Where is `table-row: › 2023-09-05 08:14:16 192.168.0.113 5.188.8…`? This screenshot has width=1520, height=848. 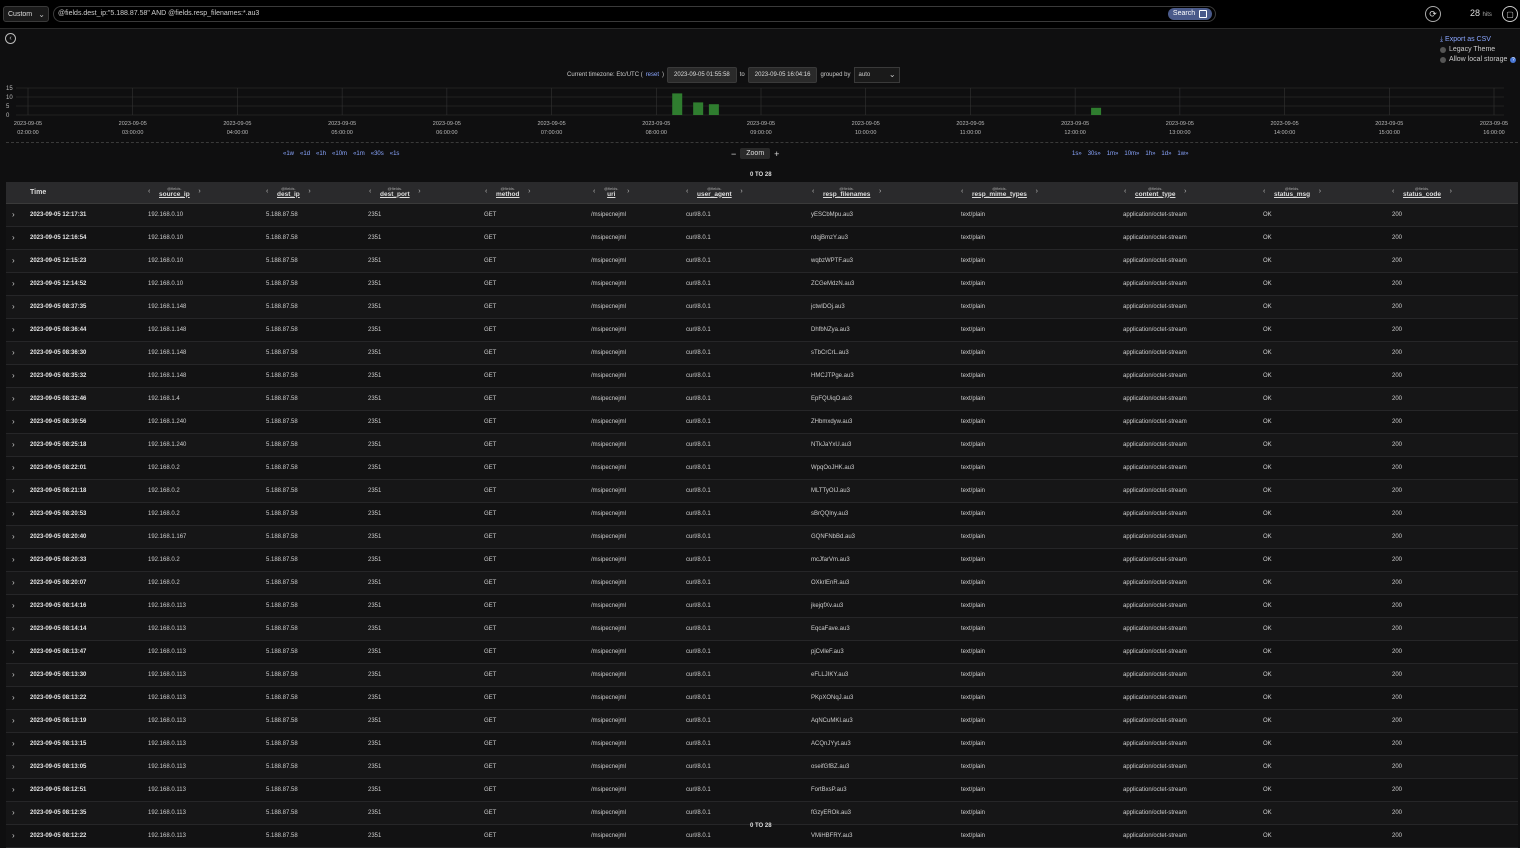
table-row: › 2023-09-05 08:14:16 192.168.0.113 5.188.8… is located at coordinates (762, 606).